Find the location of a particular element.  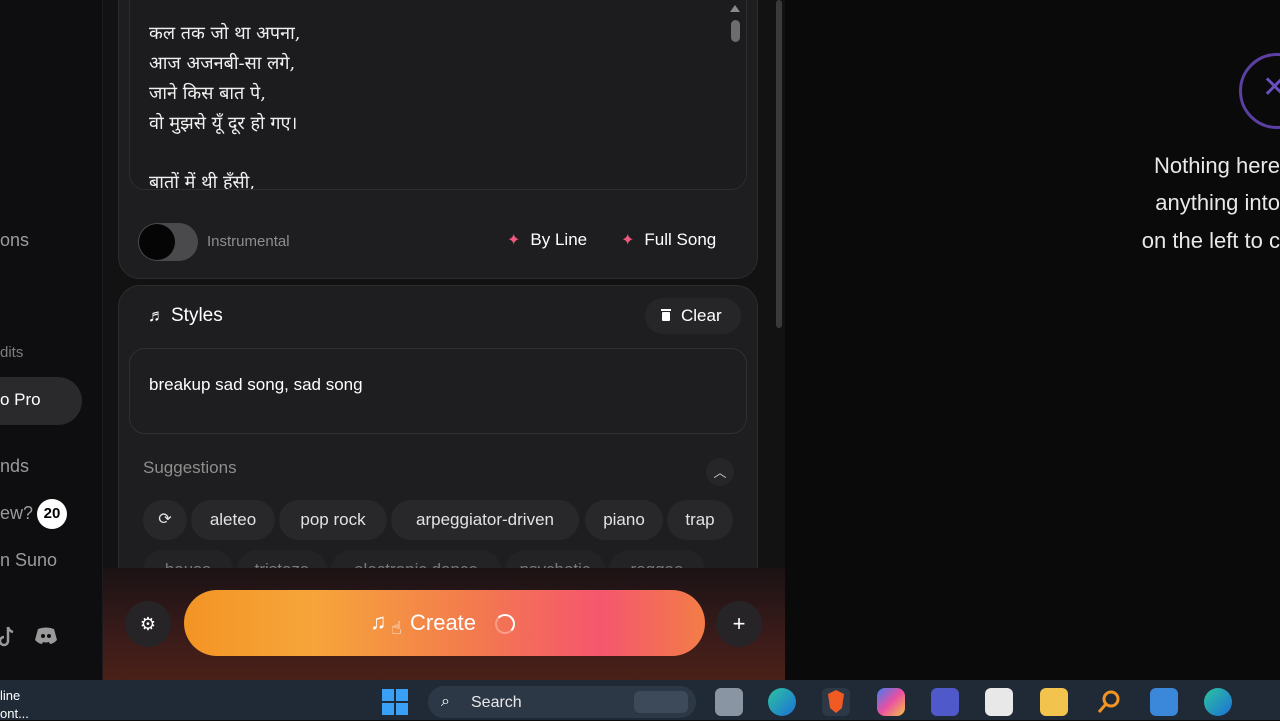

microsoft-store-icon is located at coordinates (999, 702).